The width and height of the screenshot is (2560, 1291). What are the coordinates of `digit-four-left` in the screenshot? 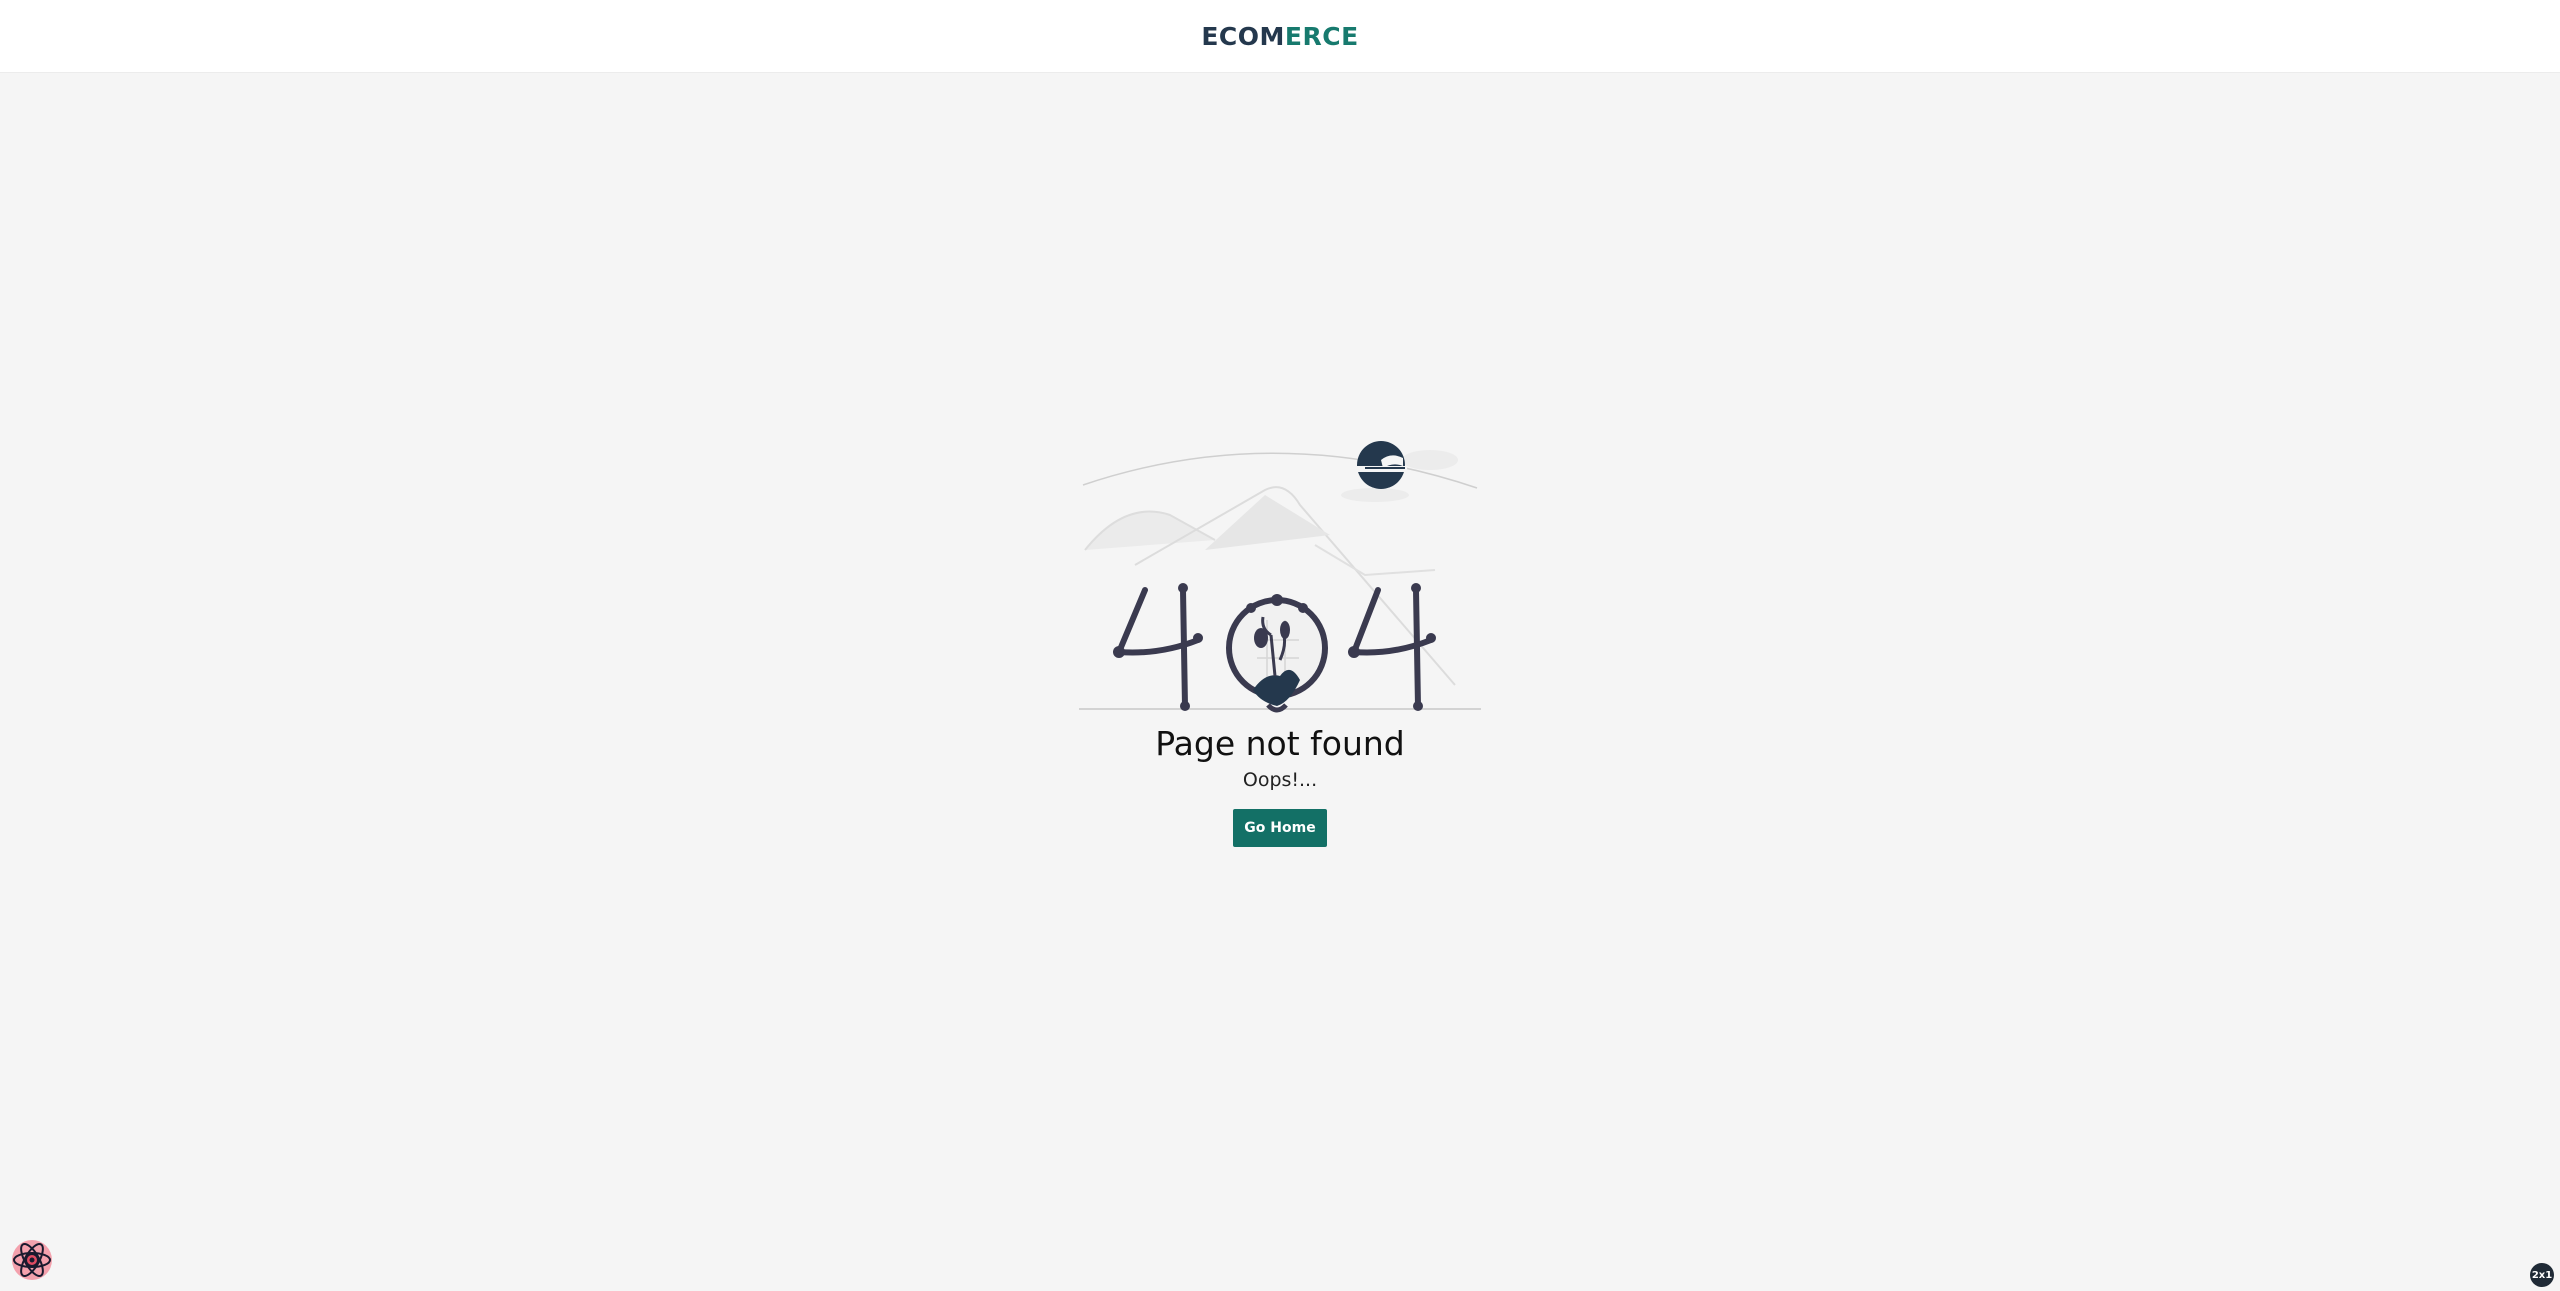 It's located at (1157, 648).